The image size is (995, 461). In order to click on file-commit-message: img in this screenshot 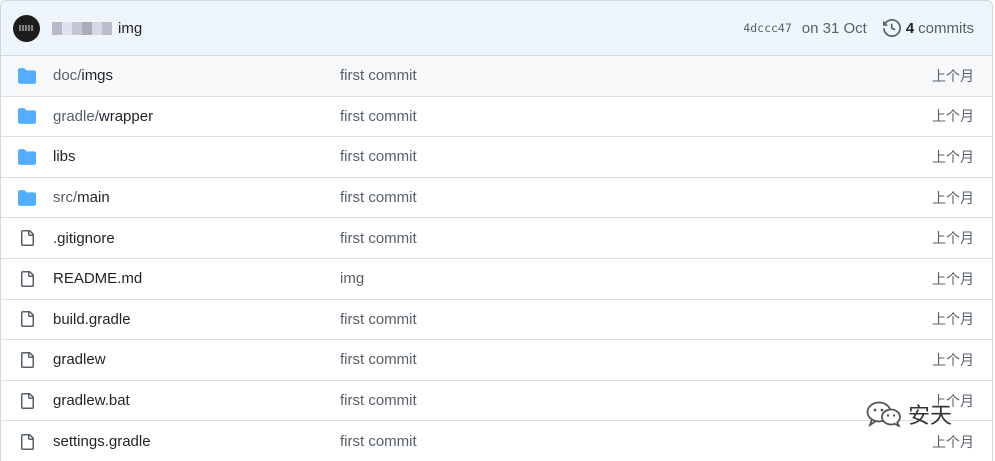, I will do `click(352, 278)`.